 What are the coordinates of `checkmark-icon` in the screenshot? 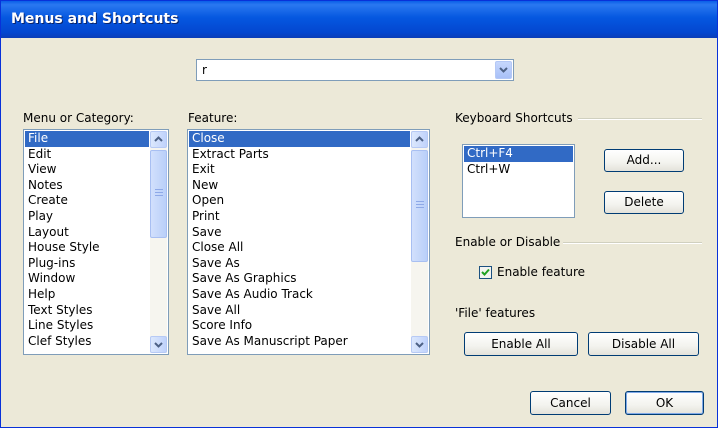 It's located at (485, 272).